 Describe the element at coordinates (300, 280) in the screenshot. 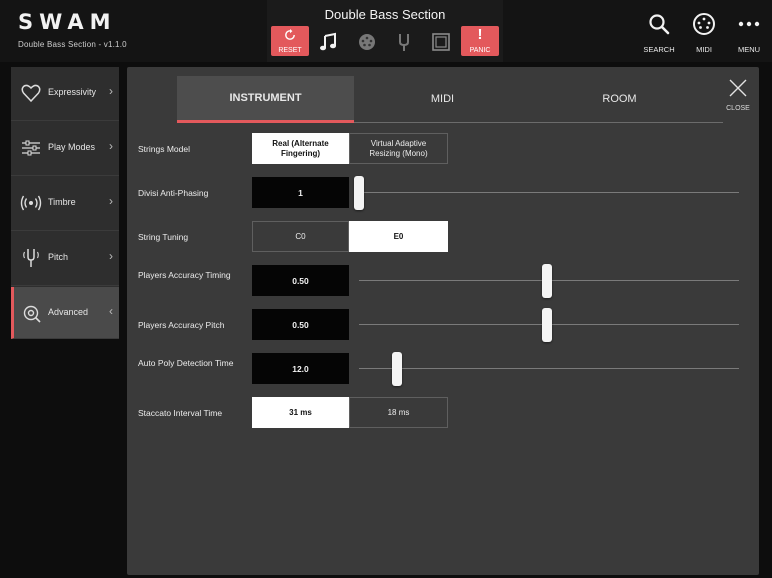

I see `accuracy-timing-value: 0.50` at that location.